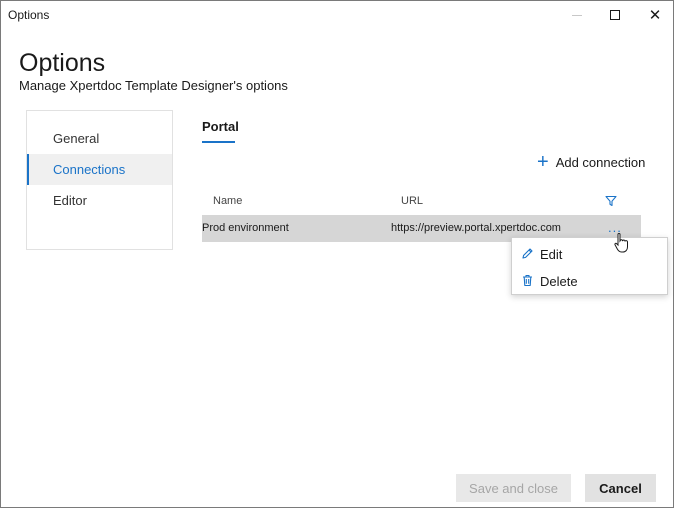 The height and width of the screenshot is (508, 674). Describe the element at coordinates (600, 162) in the screenshot. I see `add-connection-label: Add connection` at that location.